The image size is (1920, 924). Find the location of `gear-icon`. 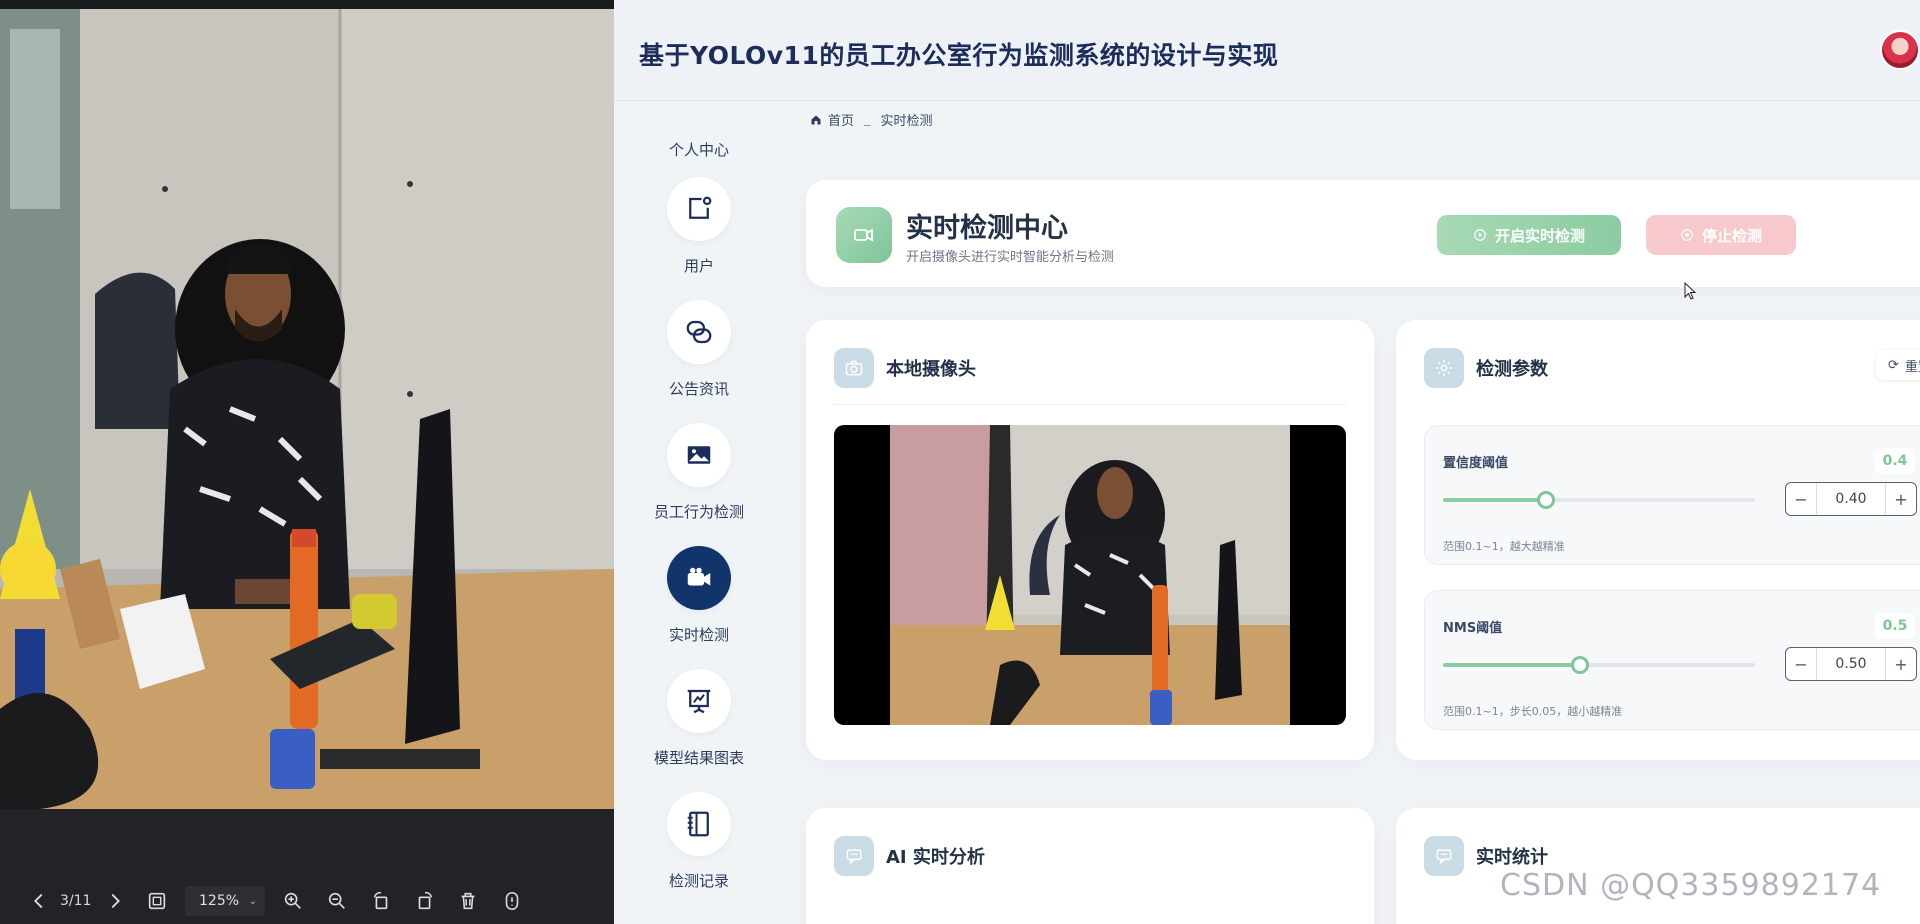

gear-icon is located at coordinates (1444, 368).